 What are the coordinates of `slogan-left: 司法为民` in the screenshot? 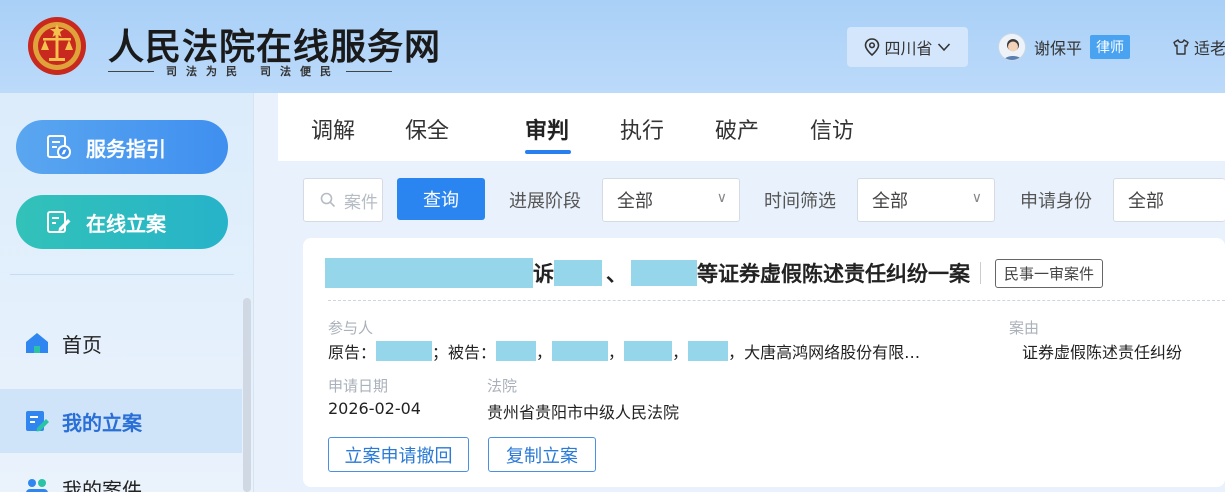 It's located at (206, 71).